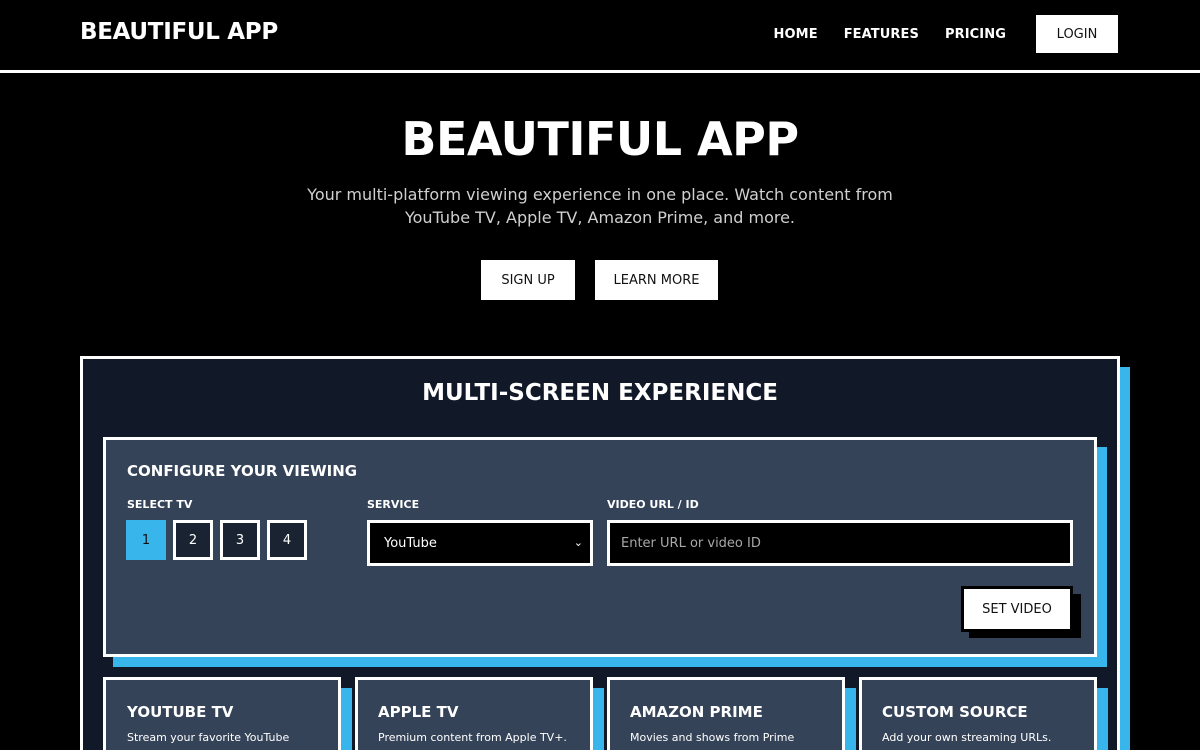  I want to click on nav-features: FEATURES, so click(881, 34).